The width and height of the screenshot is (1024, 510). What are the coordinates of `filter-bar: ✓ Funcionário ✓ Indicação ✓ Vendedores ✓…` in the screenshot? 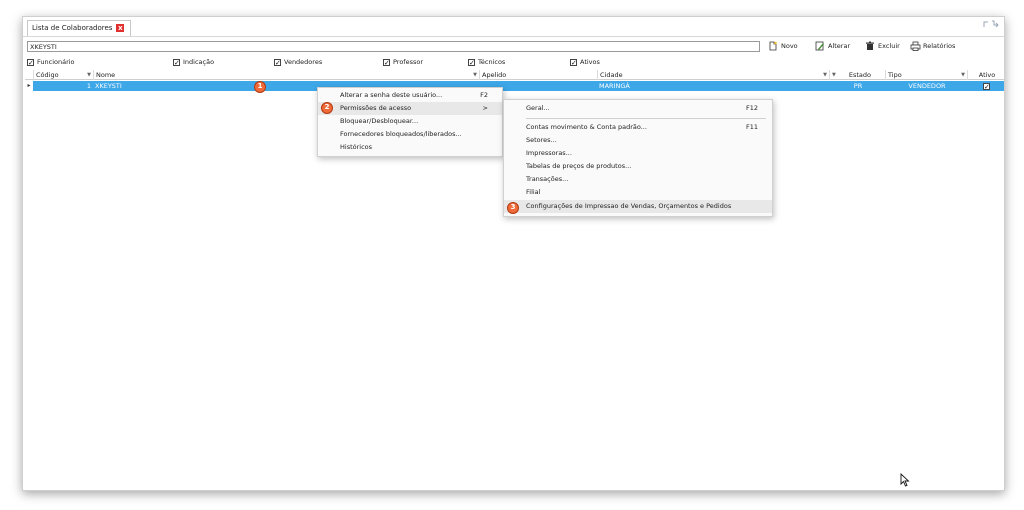 It's located at (514, 63).